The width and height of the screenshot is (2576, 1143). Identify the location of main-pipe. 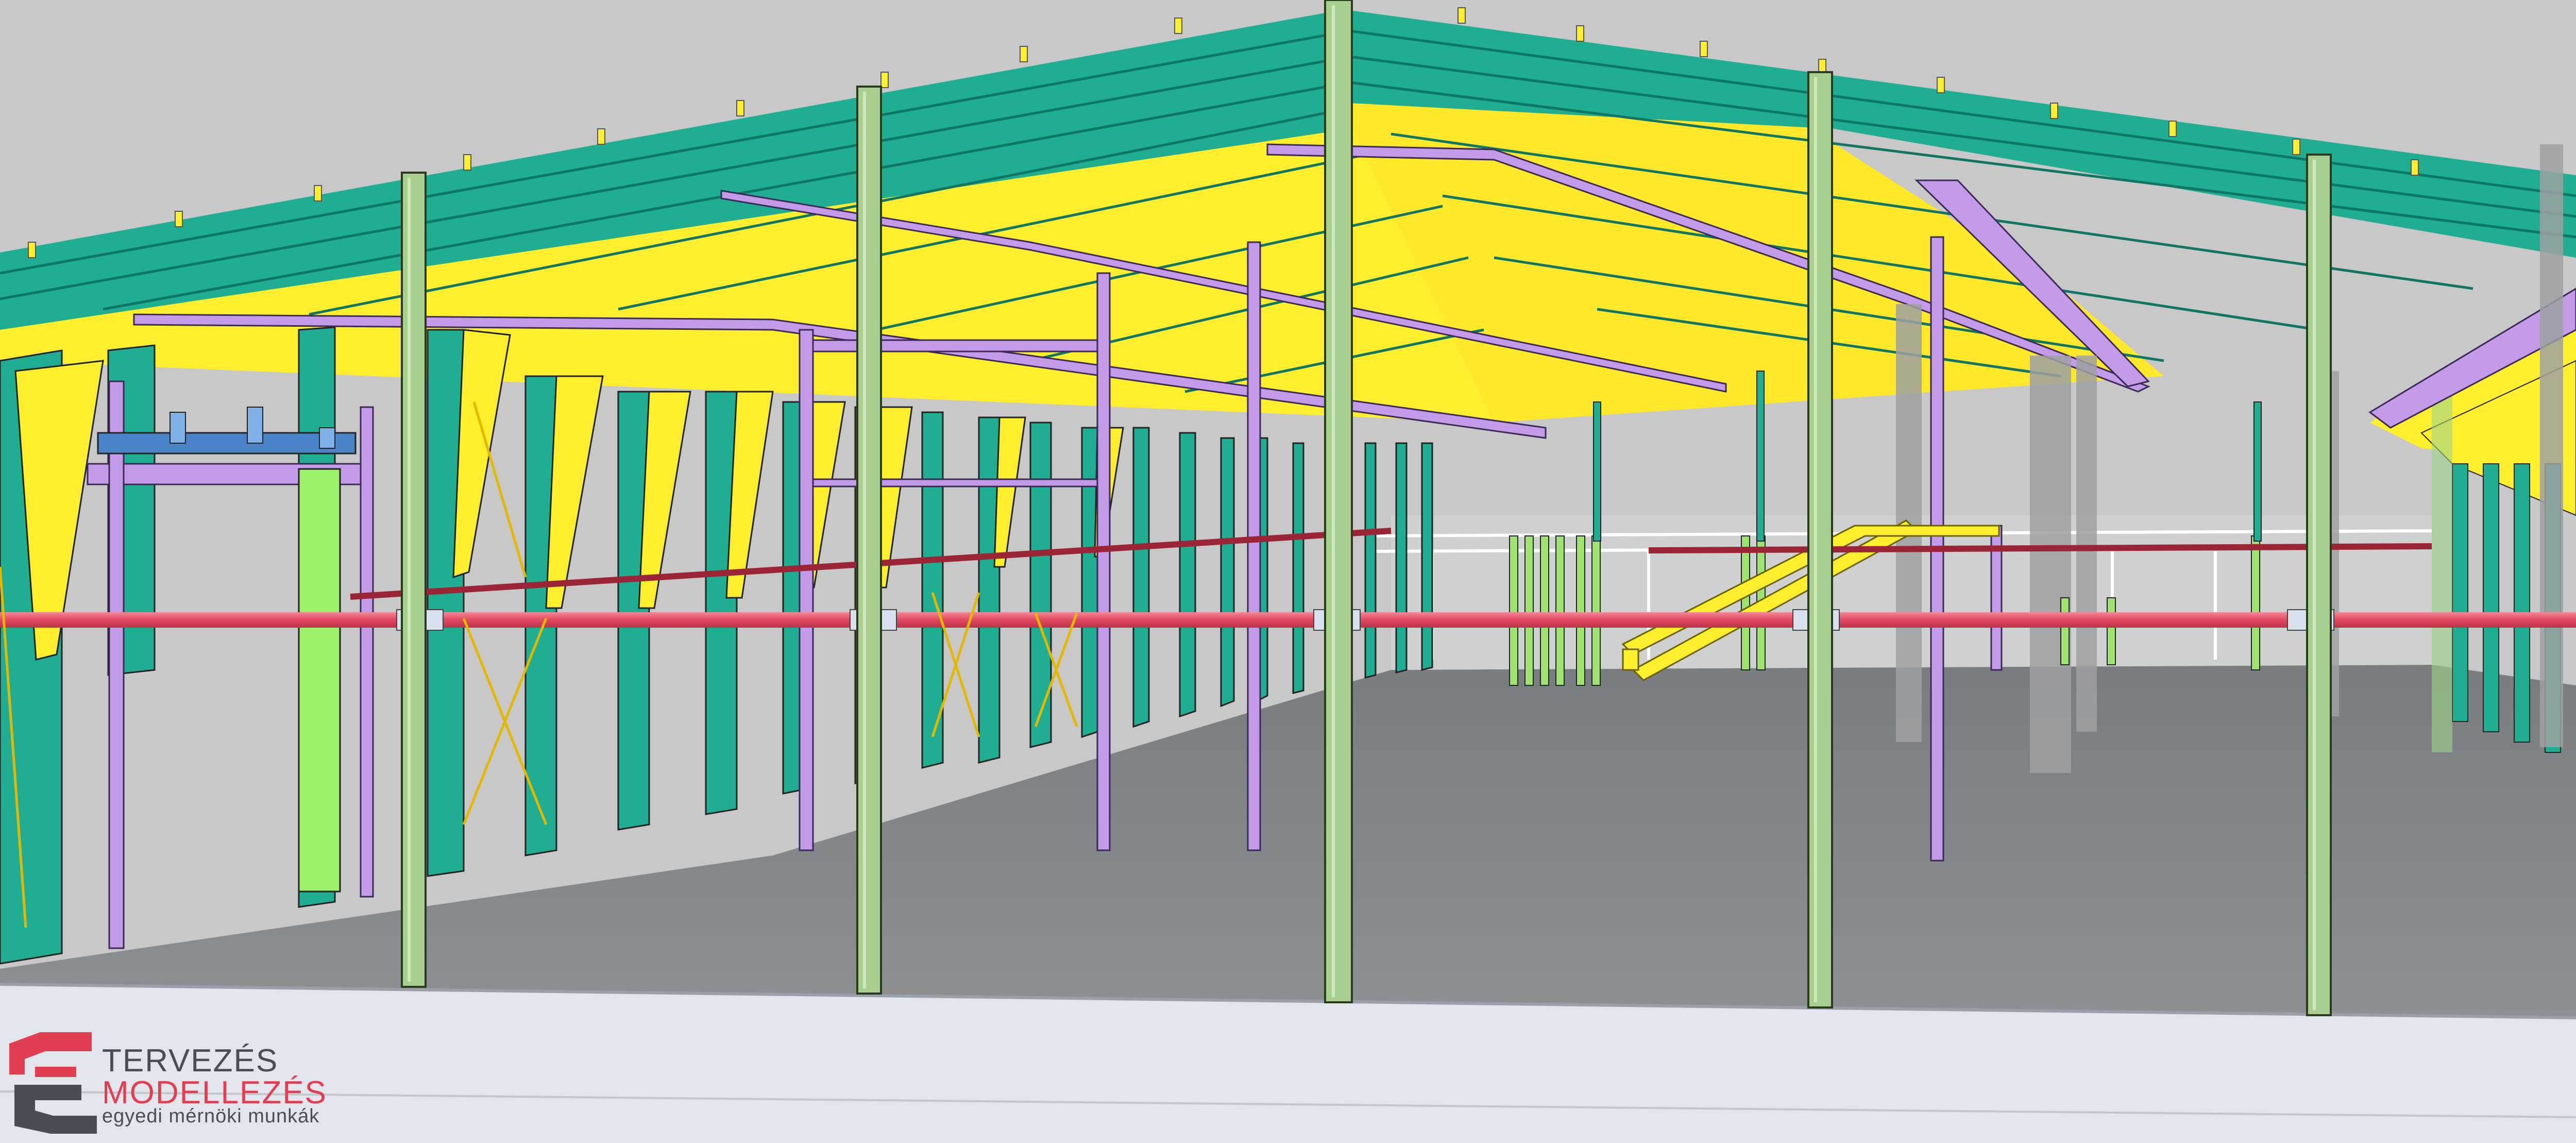
(1288, 620).